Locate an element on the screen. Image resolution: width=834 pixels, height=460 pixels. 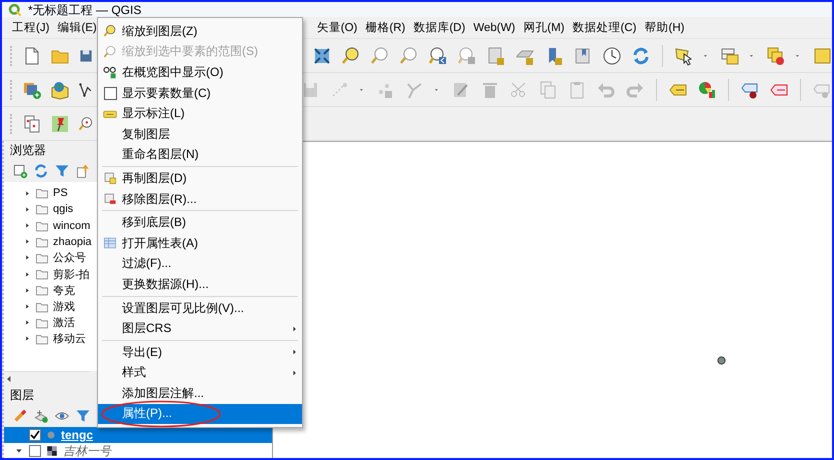
menu-item: 显示要素数量(C) is located at coordinates (200, 93).